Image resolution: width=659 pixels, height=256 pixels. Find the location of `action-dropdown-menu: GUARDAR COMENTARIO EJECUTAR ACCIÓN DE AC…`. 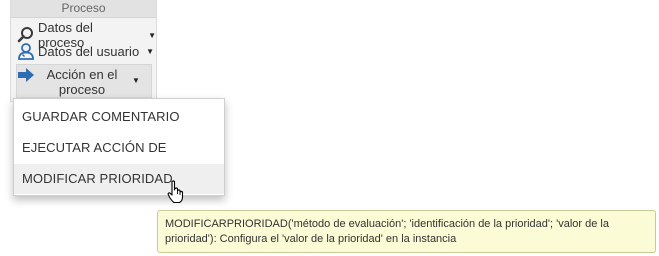

action-dropdown-menu: GUARDAR COMENTARIO EJECUTAR ACCIÓN DE AC… is located at coordinates (119, 147).